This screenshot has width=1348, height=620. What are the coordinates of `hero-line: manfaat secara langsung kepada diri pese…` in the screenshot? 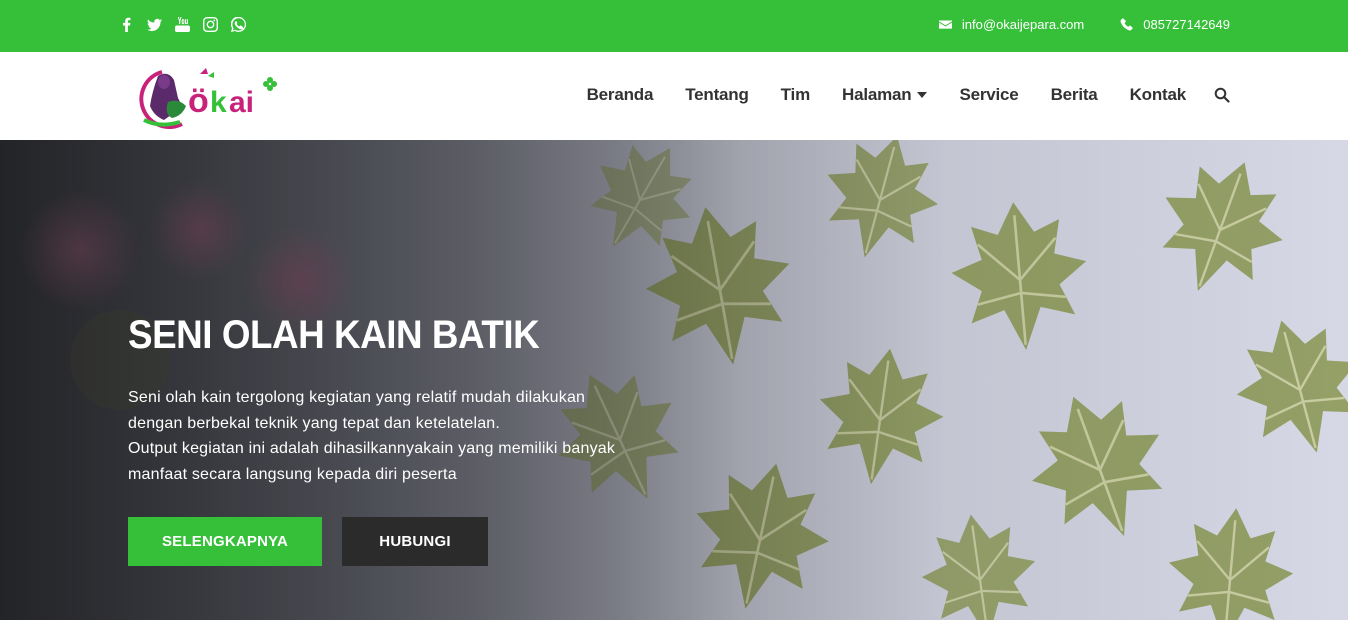 It's located at (292, 474).